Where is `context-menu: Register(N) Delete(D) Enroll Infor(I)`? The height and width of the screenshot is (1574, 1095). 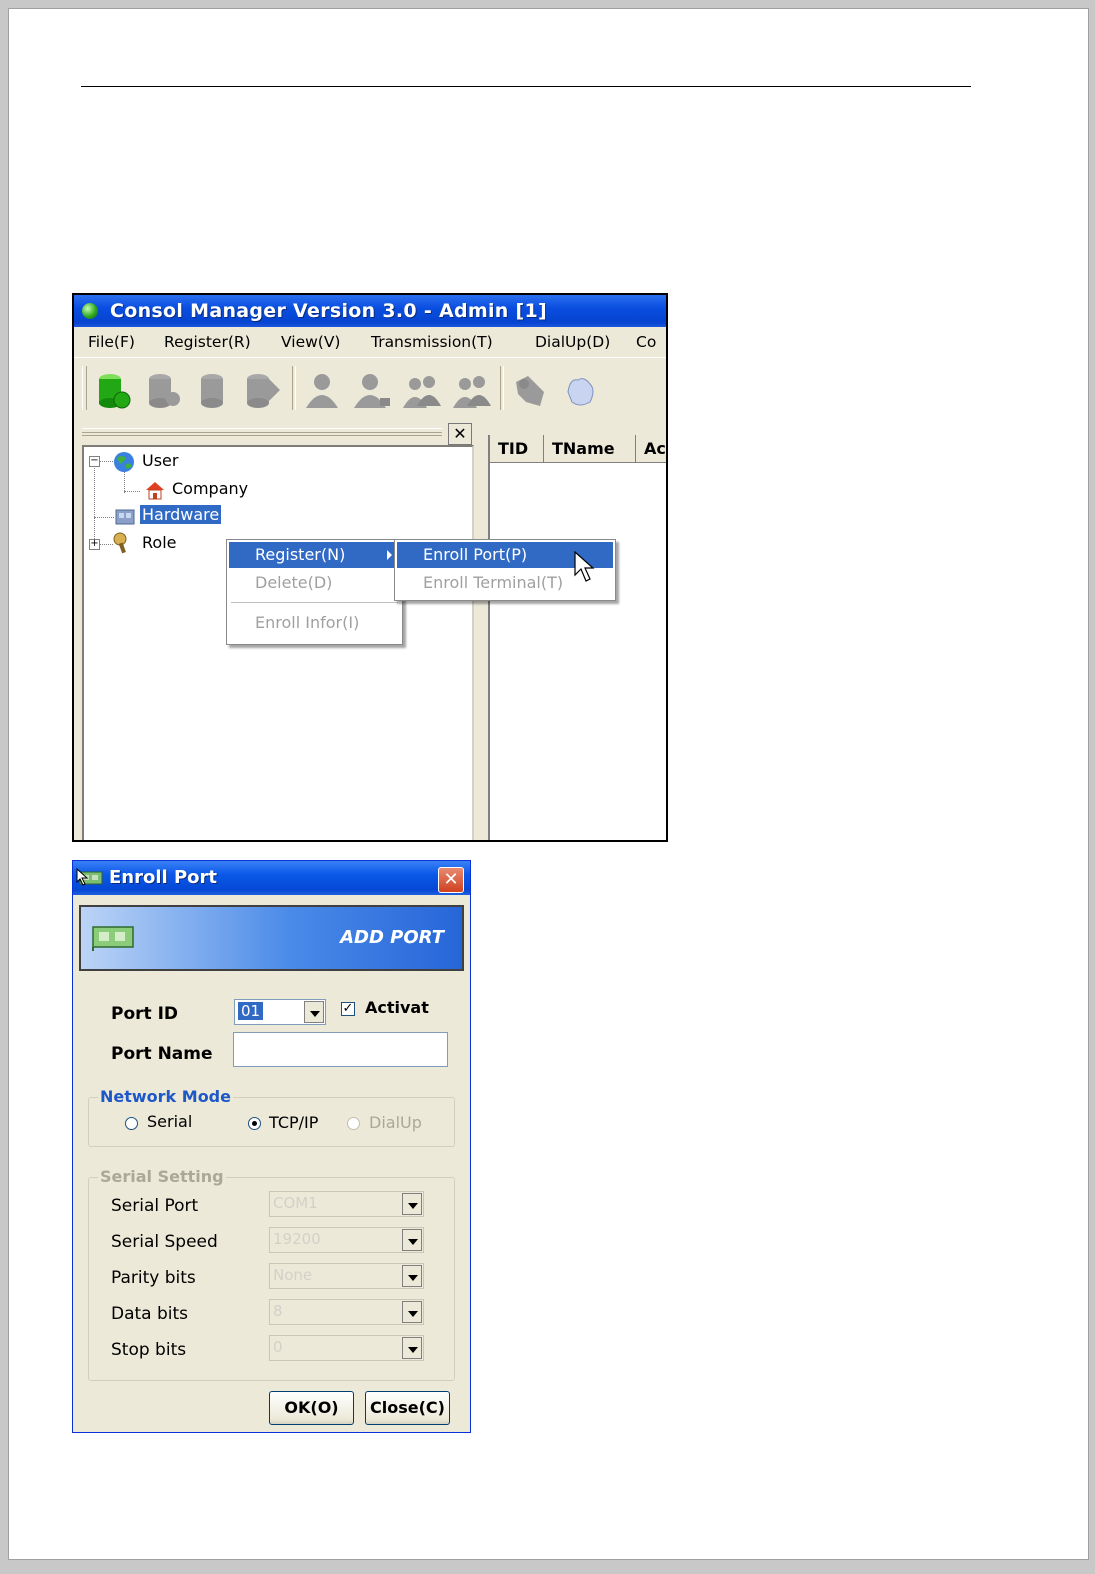
context-menu: Register(N) Delete(D) Enroll Infor(I) is located at coordinates (314, 592).